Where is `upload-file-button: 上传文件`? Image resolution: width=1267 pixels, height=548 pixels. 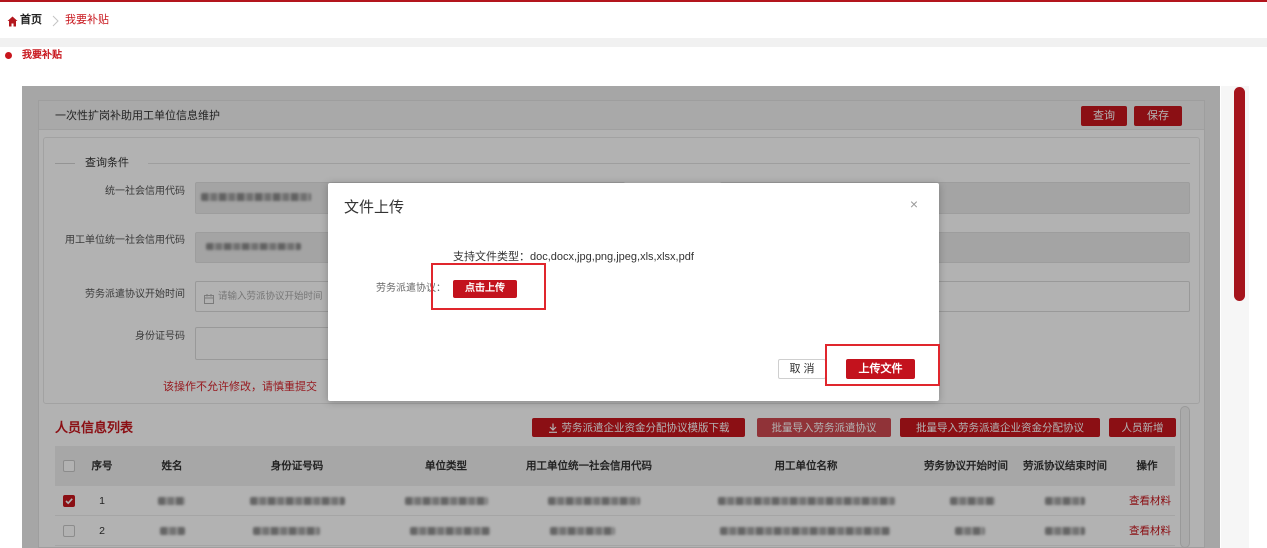 upload-file-button: 上传文件 is located at coordinates (880, 369).